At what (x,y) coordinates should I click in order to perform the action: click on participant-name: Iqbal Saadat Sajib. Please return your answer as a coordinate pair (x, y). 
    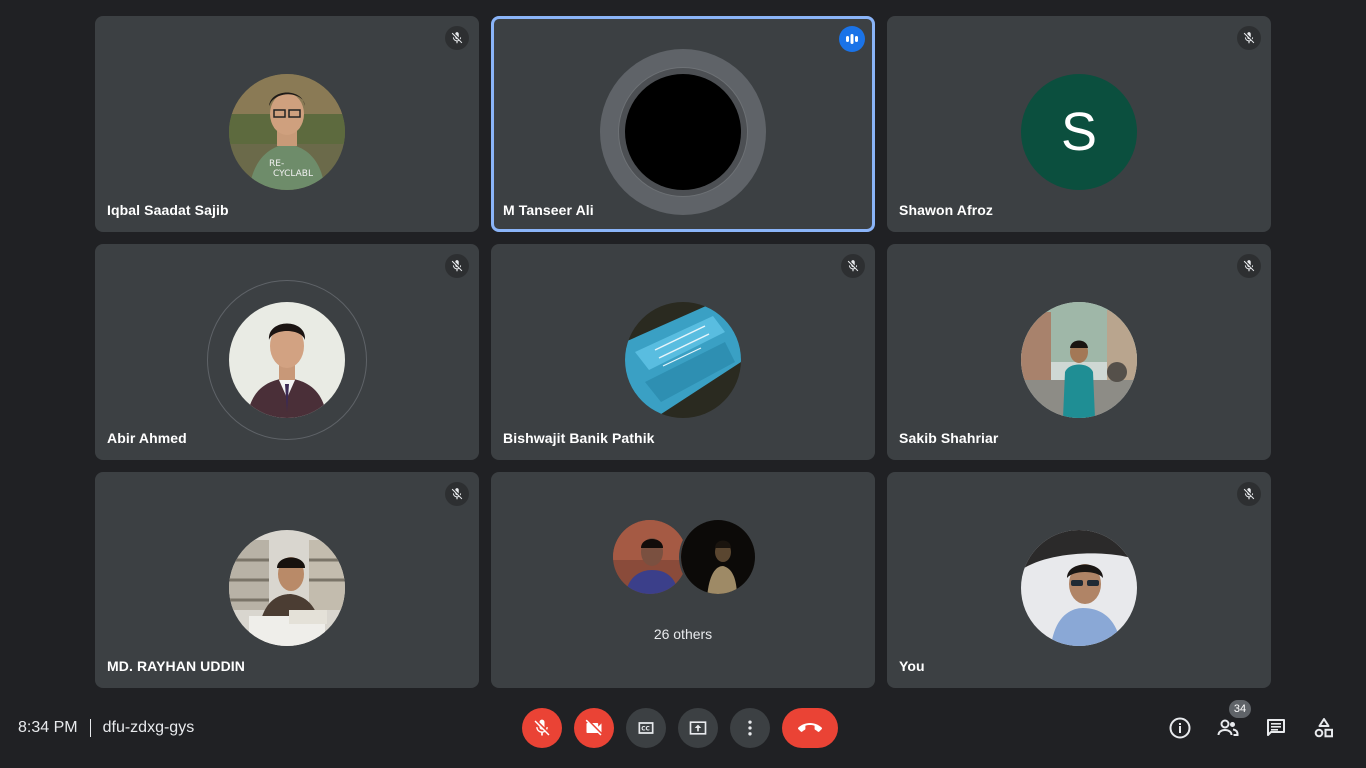
    Looking at the image, I should click on (168, 210).